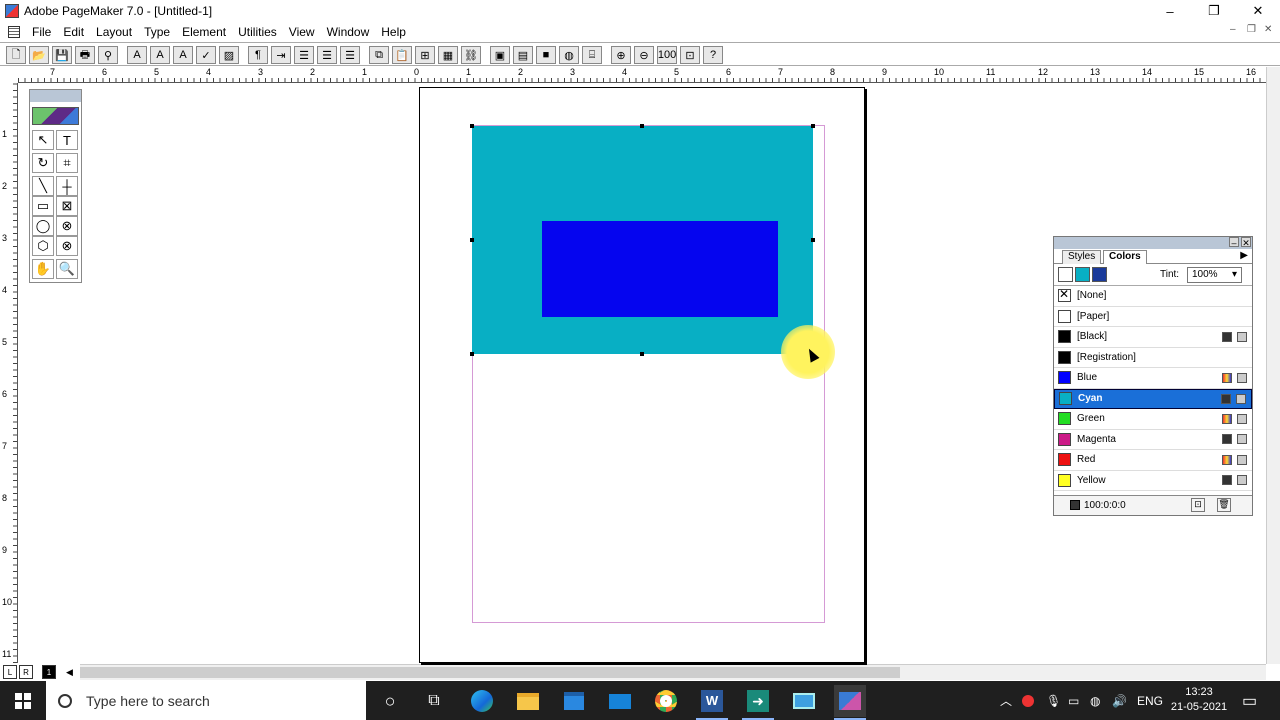 The width and height of the screenshot is (1280, 720). I want to click on both-mode-icon, so click(1099, 274).